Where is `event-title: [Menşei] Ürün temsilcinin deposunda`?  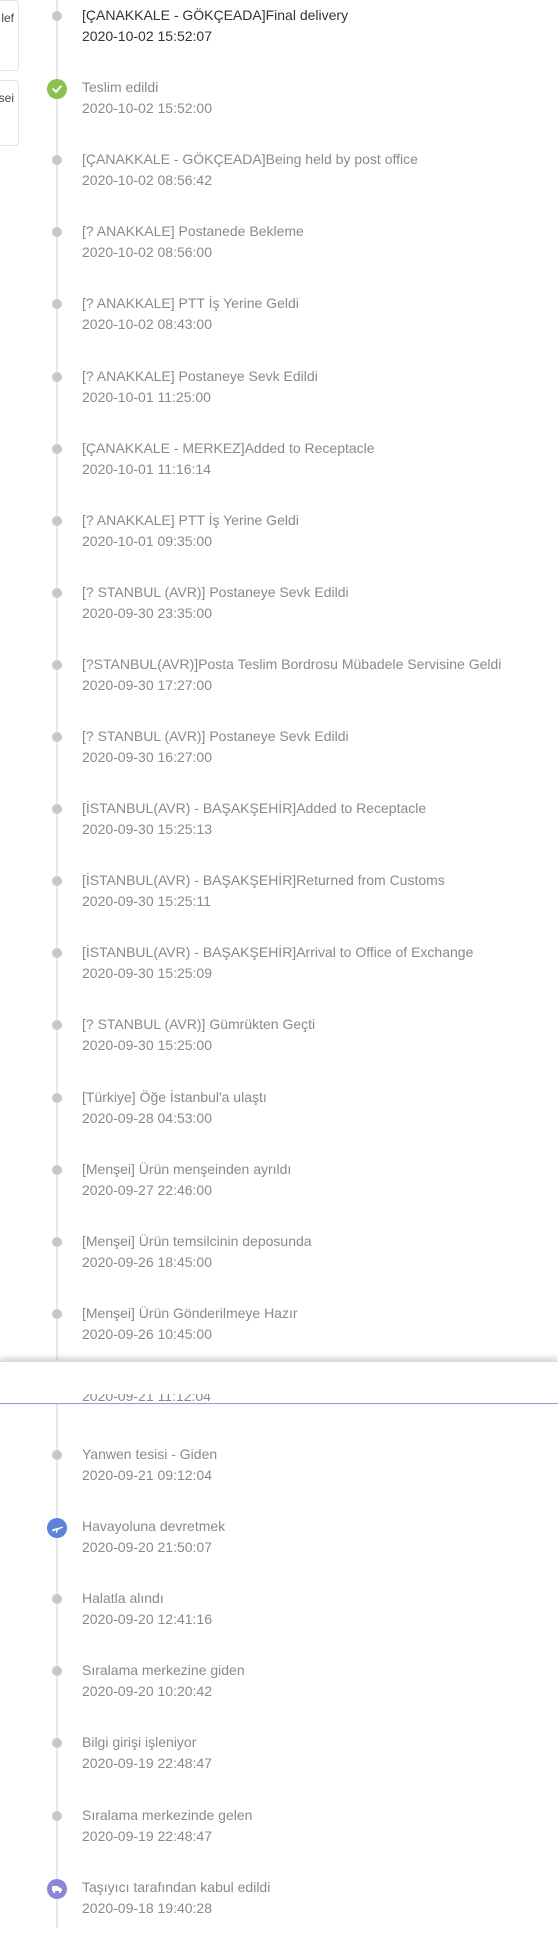
event-title: [Menşei] Ürün temsilcinin deposunda is located at coordinates (197, 1240).